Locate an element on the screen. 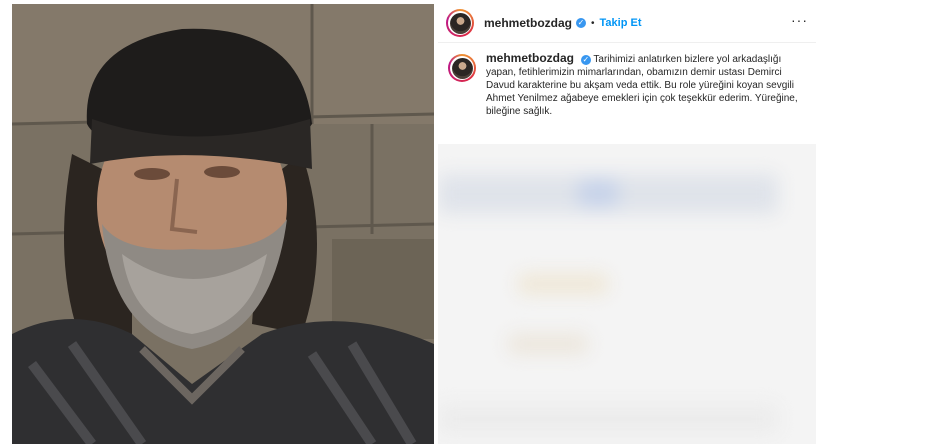 The height and width of the screenshot is (448, 934). follow-button: Takip Et is located at coordinates (621, 23).